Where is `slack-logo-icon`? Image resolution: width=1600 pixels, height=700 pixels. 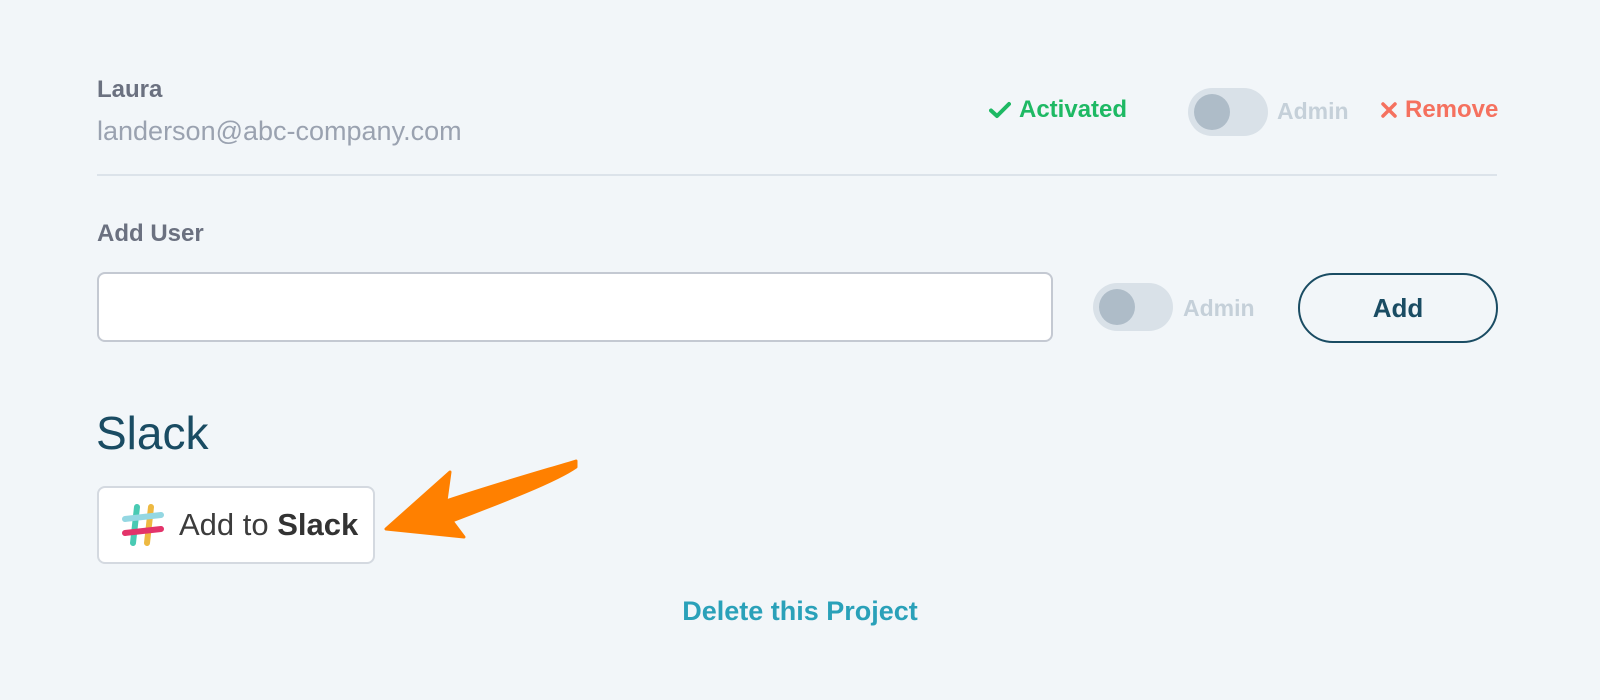 slack-logo-icon is located at coordinates (143, 525).